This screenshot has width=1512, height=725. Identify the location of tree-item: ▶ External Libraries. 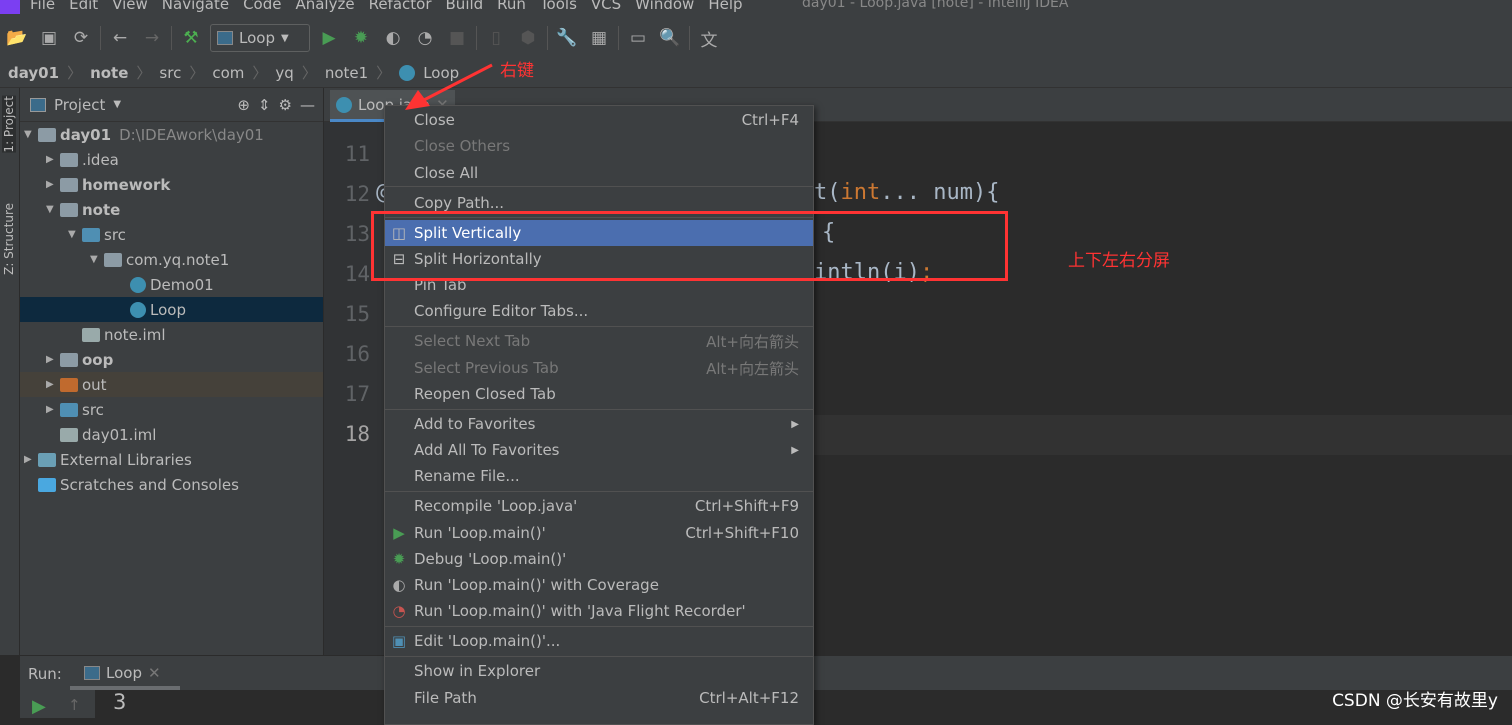
(171, 459).